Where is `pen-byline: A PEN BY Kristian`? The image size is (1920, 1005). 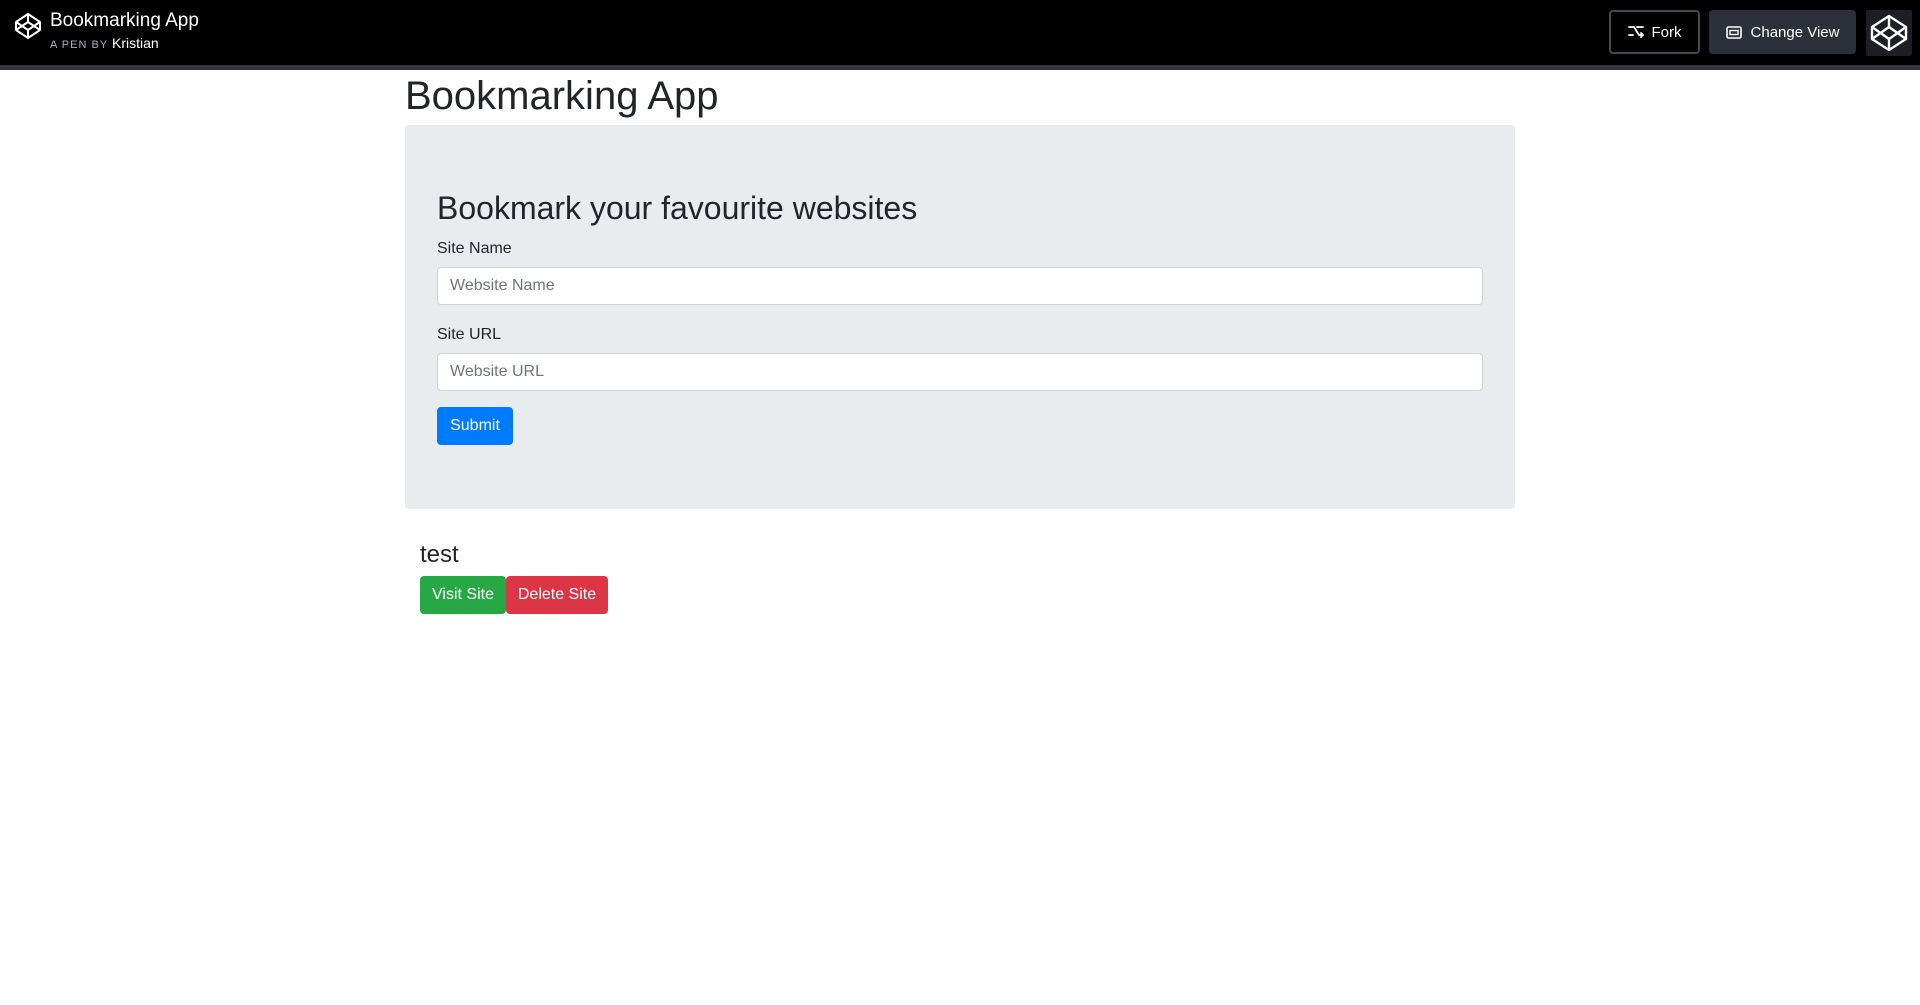
pen-byline: A PEN BY Kristian is located at coordinates (124, 44).